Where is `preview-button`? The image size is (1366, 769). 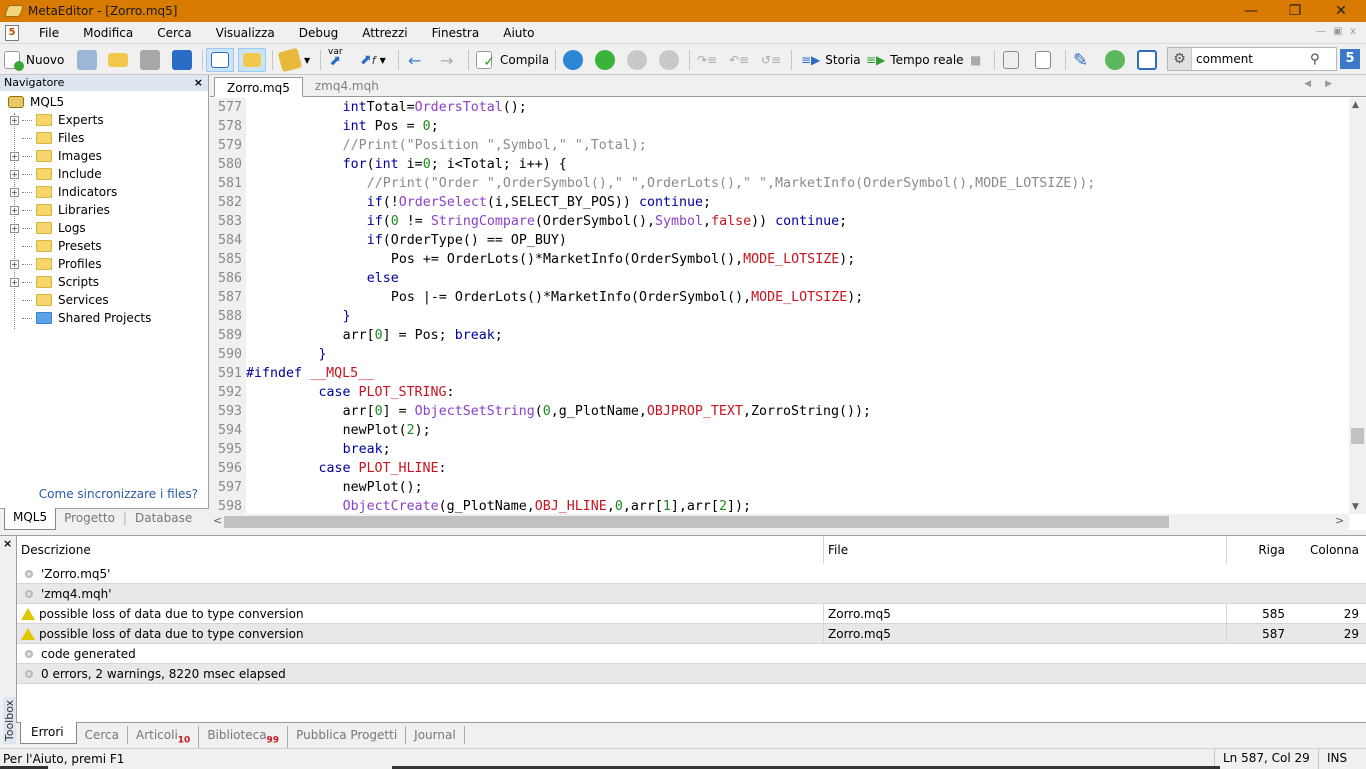
preview-button is located at coordinates (1043, 60).